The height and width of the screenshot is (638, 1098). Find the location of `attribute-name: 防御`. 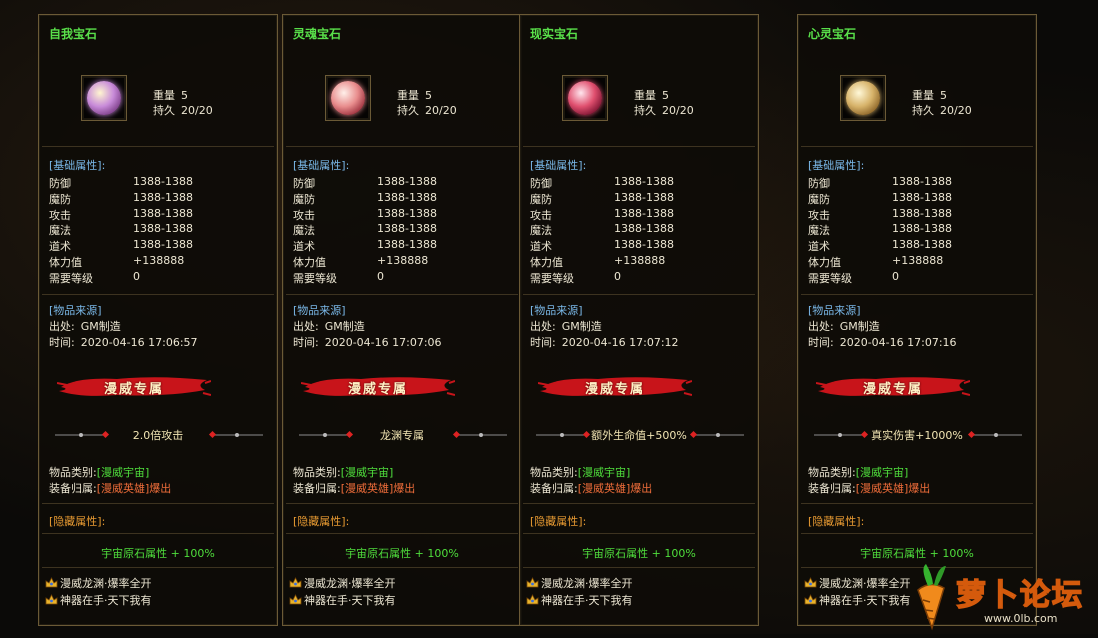

attribute-name: 防御 is located at coordinates (304, 183).